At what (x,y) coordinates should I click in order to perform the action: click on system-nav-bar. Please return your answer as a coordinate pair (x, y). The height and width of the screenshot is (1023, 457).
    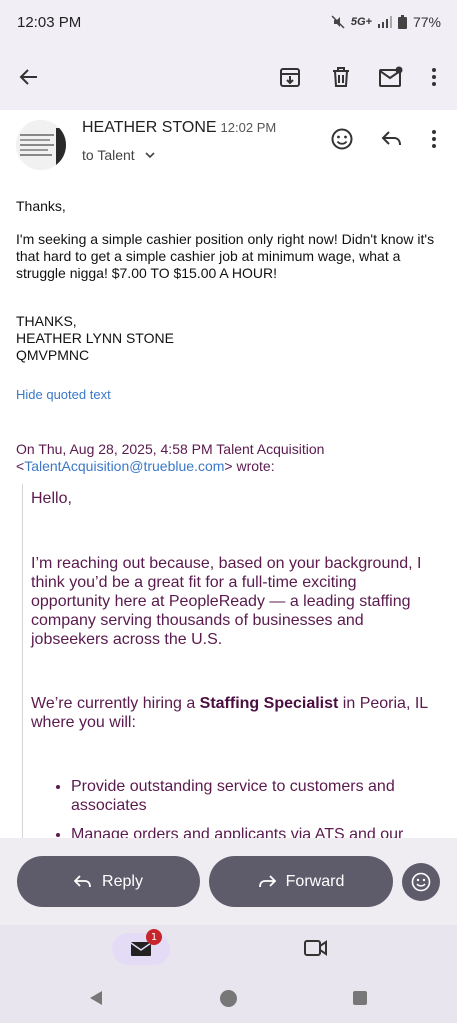
    Looking at the image, I should click on (228, 999).